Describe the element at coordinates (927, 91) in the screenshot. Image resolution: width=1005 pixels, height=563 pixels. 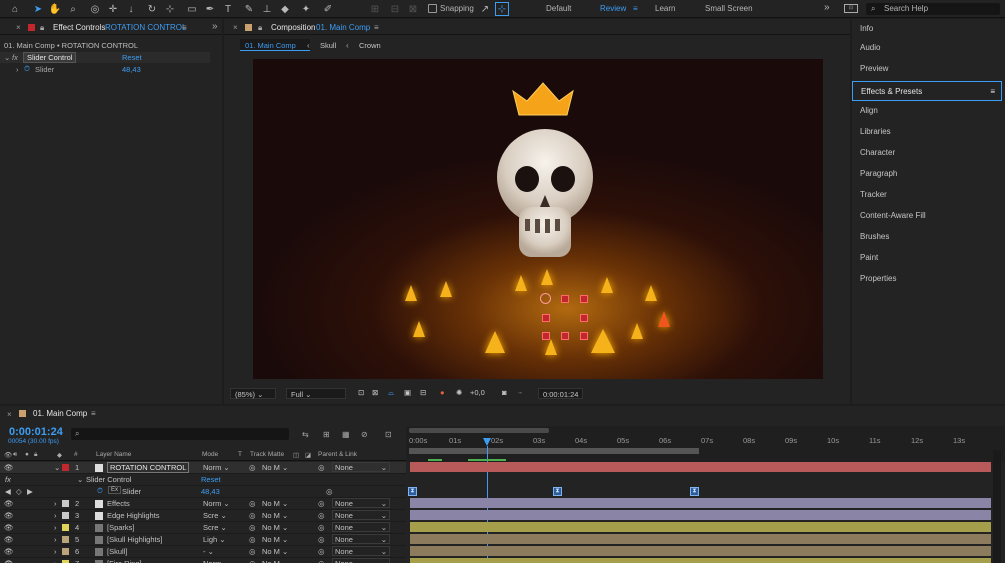
I see `panel-effects-presets: Effects & Presets ≡` at that location.